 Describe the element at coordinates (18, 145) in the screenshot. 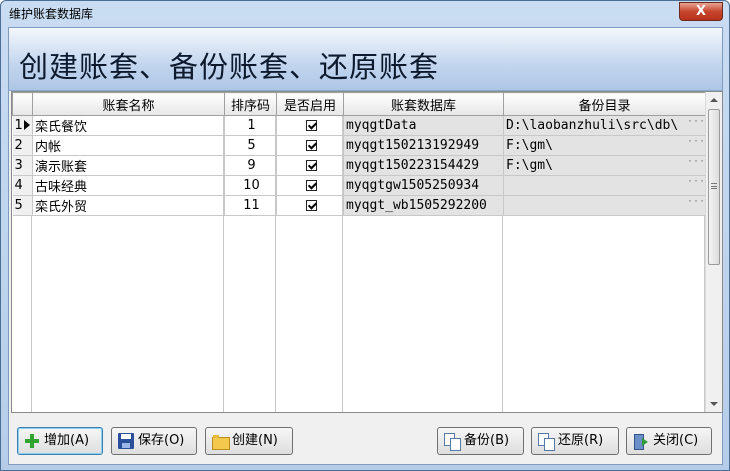

I see `row-number-text: 2` at that location.